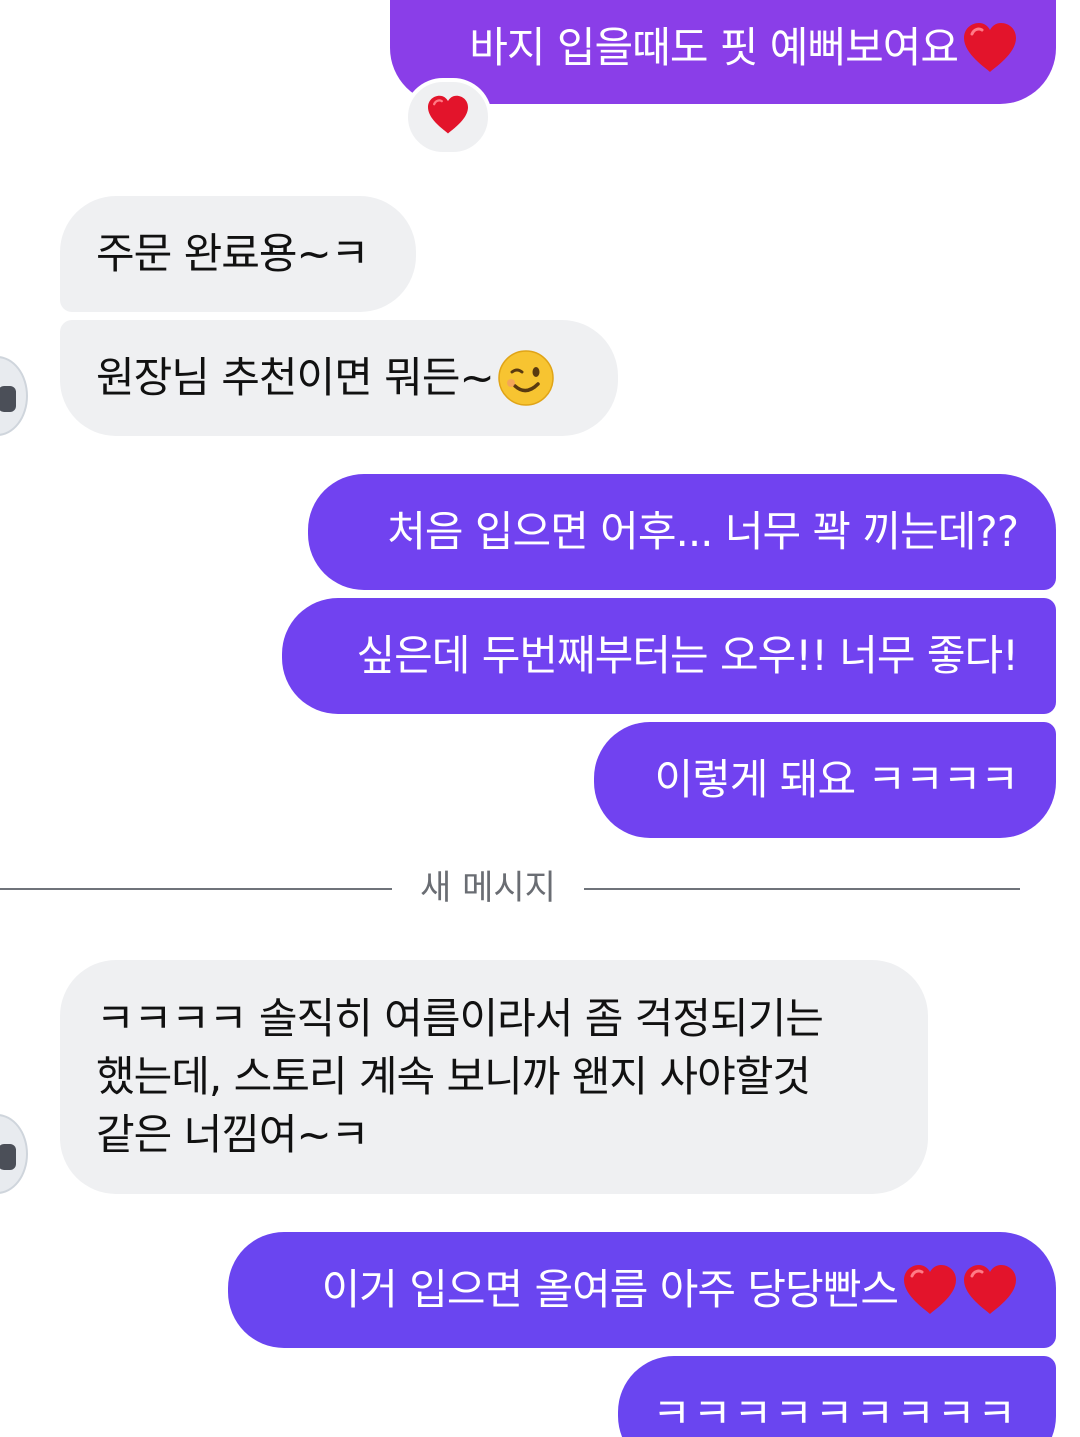 The width and height of the screenshot is (1080, 1437). I want to click on message-reaction, so click(448, 117).